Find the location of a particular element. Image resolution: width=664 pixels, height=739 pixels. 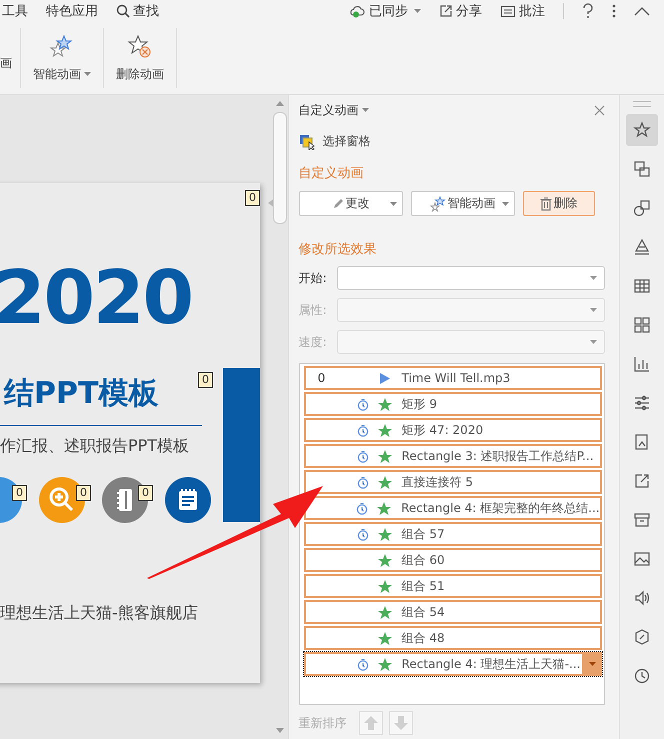

cloud-check-icon is located at coordinates (357, 11).